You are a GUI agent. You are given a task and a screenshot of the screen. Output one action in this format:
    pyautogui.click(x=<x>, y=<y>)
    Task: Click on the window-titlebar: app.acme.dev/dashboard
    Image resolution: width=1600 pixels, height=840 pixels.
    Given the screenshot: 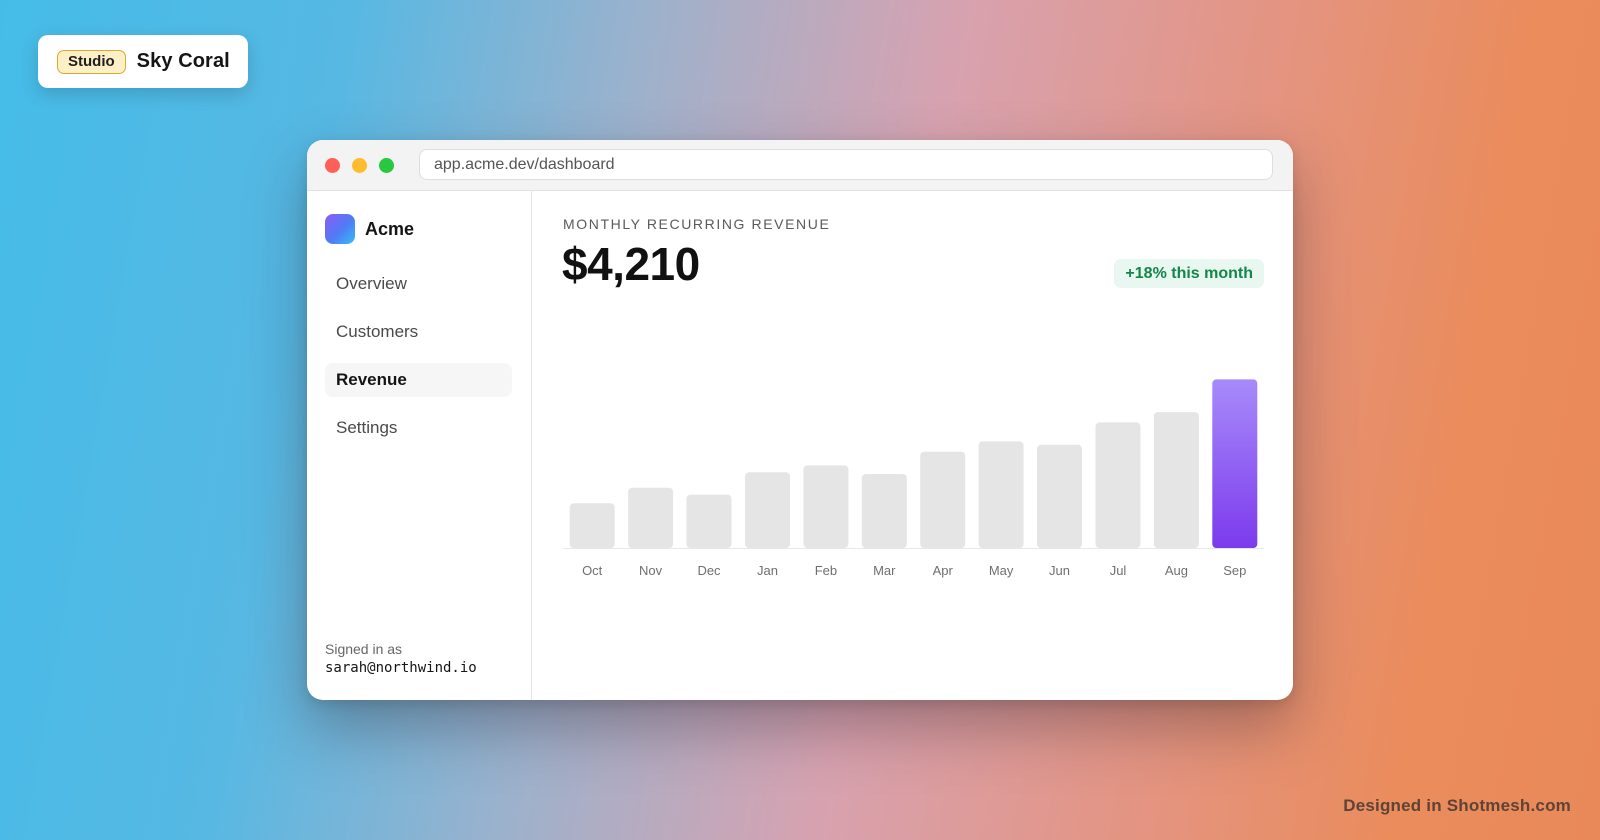 What is the action you would take?
    pyautogui.click(x=800, y=165)
    